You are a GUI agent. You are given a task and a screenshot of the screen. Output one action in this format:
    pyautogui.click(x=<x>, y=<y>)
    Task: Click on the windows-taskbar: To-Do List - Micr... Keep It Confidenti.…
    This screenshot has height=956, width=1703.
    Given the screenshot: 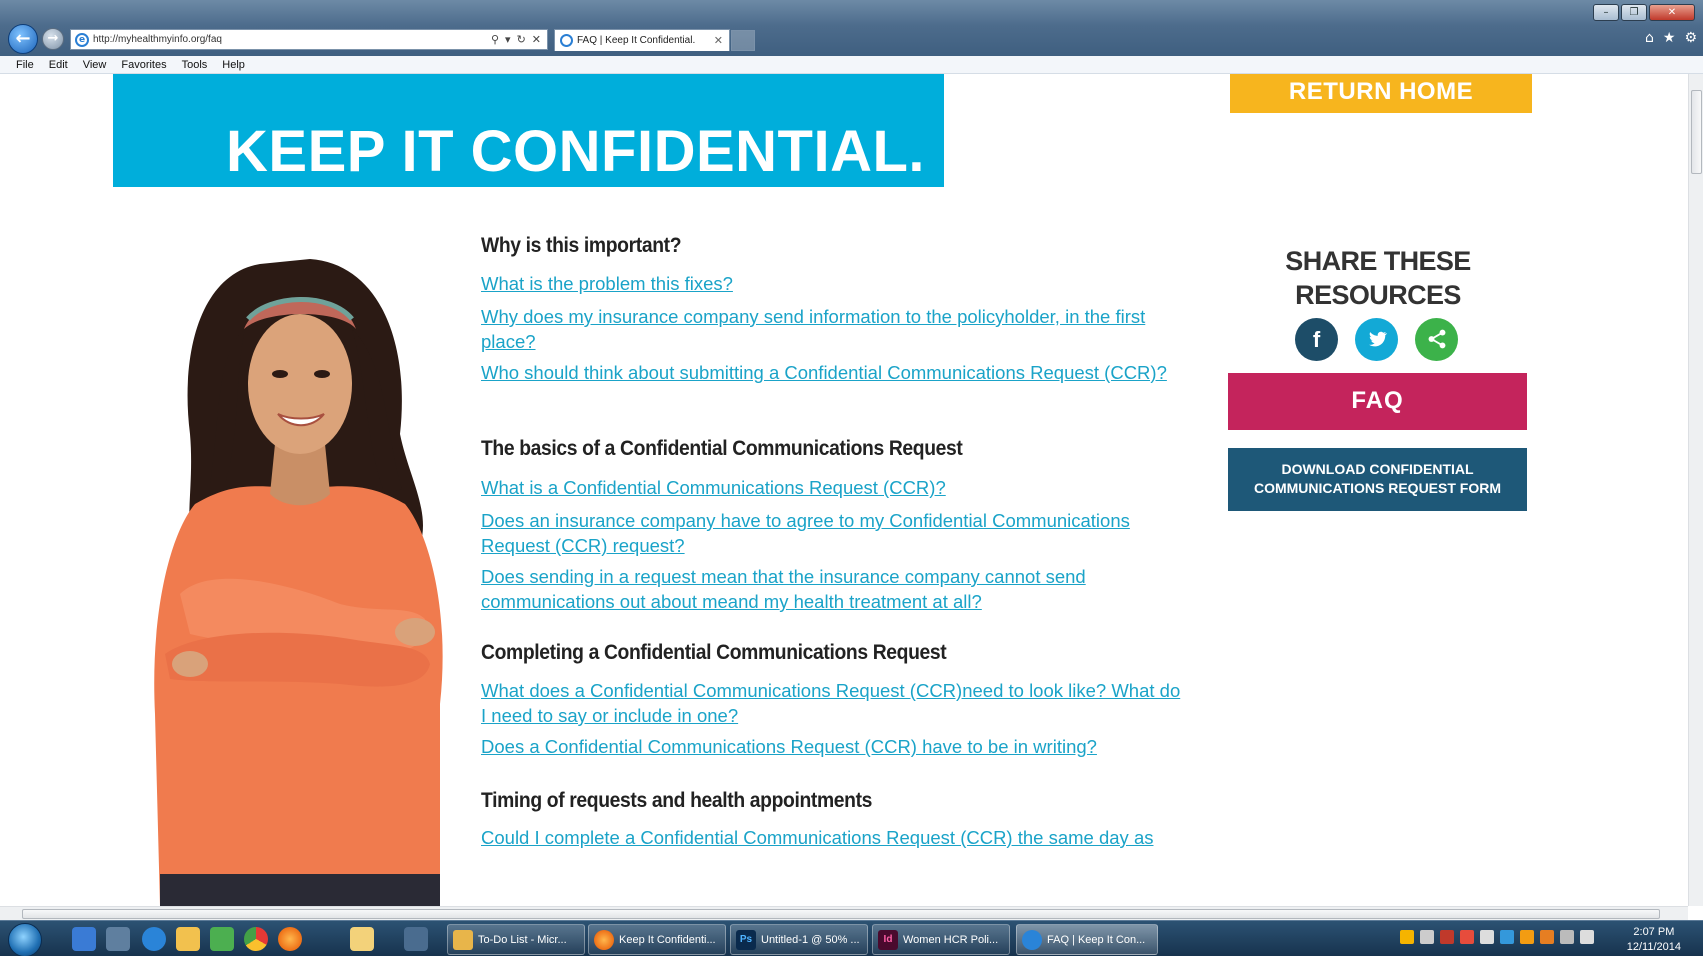 What is the action you would take?
    pyautogui.click(x=851, y=938)
    